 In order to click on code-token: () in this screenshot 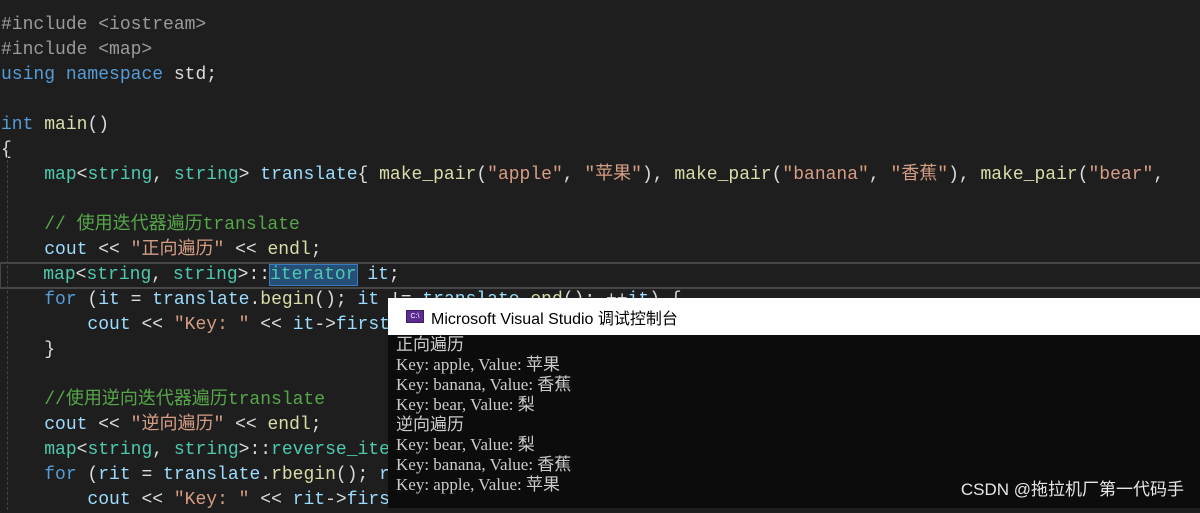, I will do `click(98, 125)`.